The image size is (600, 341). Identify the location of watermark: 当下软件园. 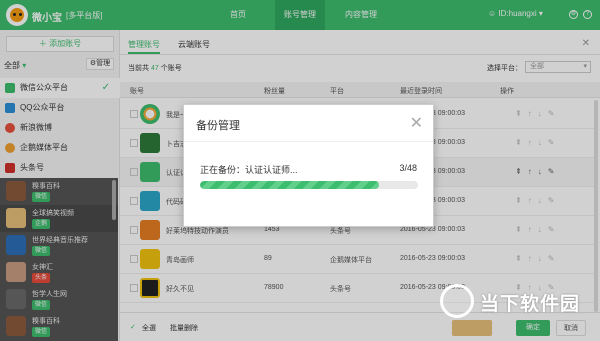
(514, 302).